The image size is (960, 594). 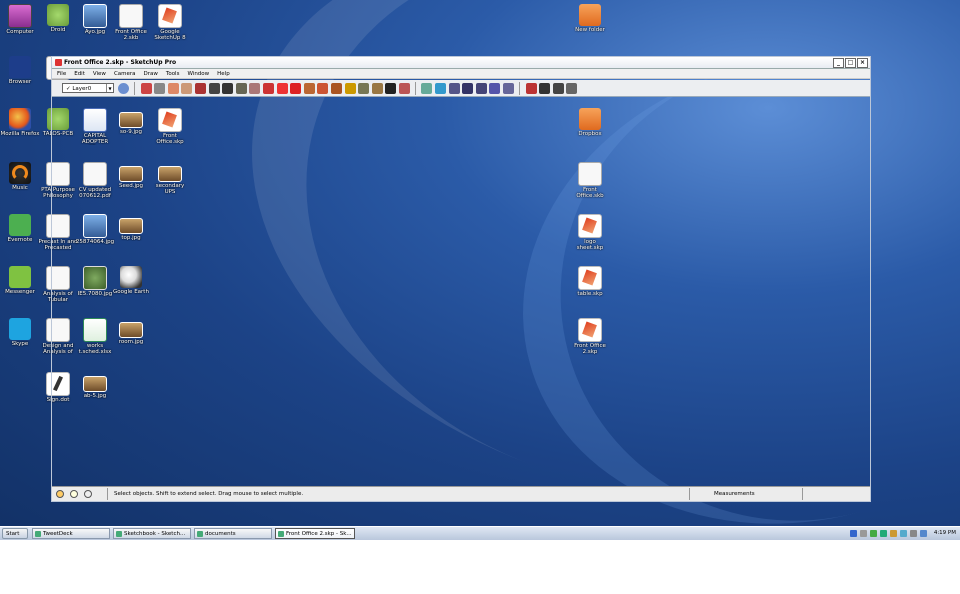 I want to click on desktop-icon-label: Music, so click(x=20, y=188).